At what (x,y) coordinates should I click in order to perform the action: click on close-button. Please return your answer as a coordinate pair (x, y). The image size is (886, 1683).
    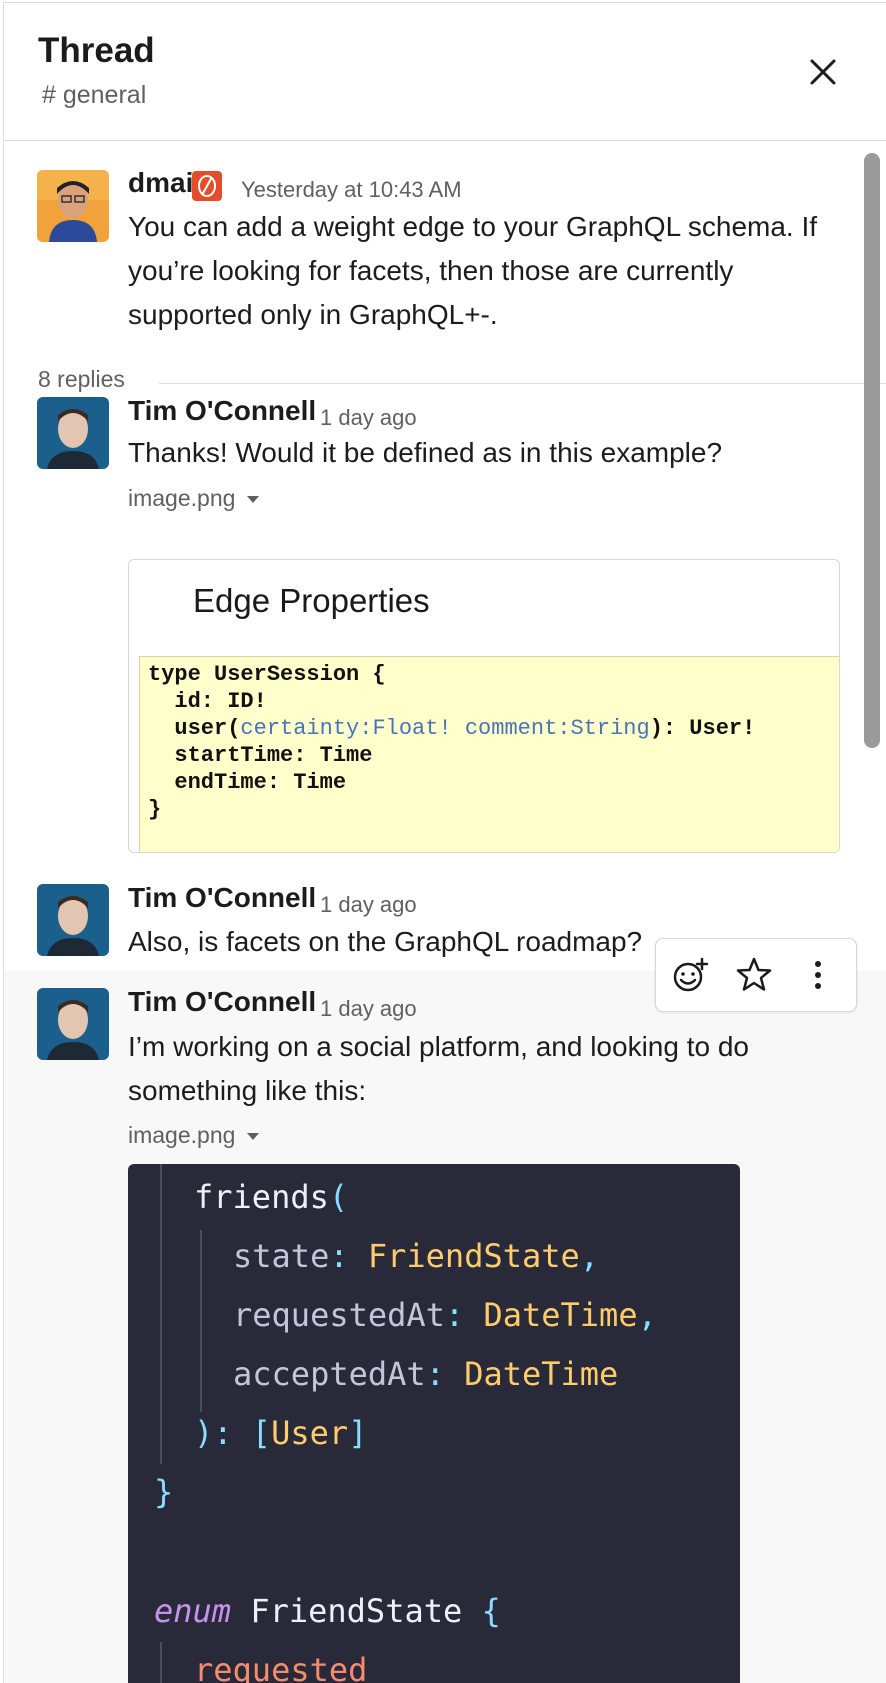
    Looking at the image, I should click on (823, 72).